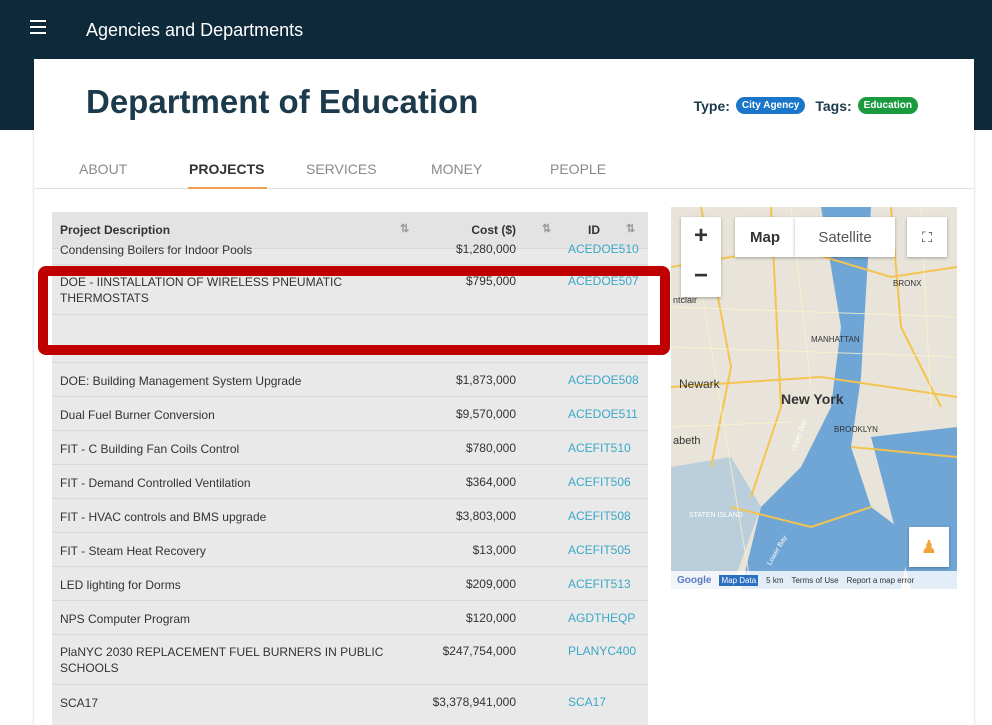 This screenshot has height=725, width=992. I want to click on project-cost: $13,000, so click(494, 550).